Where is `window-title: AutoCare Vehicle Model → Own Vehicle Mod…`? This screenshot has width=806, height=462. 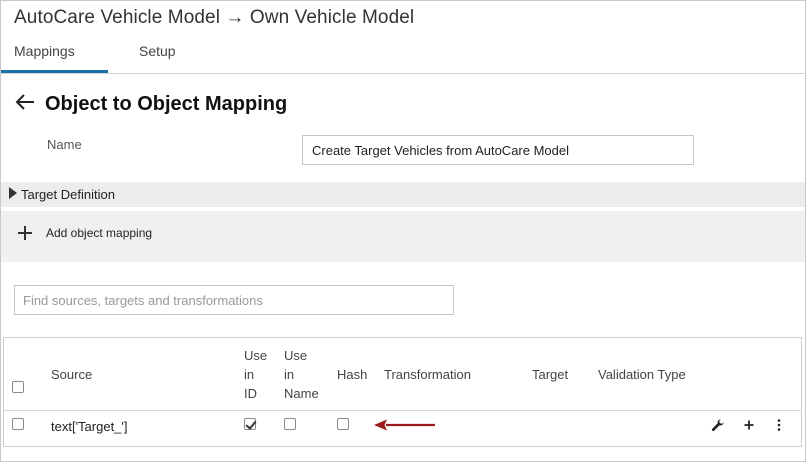 window-title: AutoCare Vehicle Model → Own Vehicle Mod… is located at coordinates (214, 17).